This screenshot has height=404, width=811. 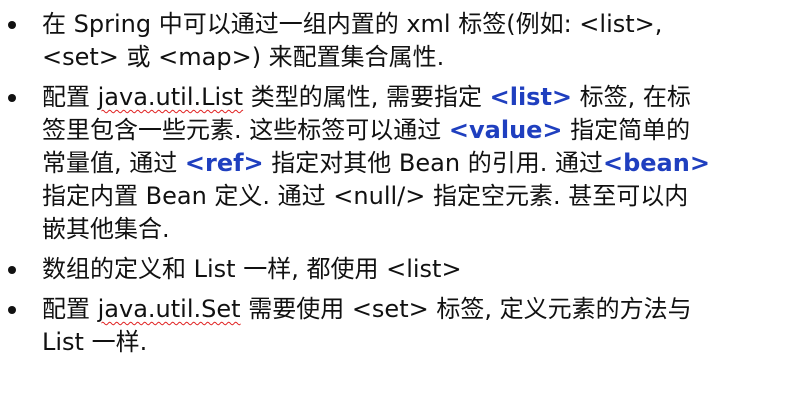 What do you see at coordinates (243, 57) in the screenshot?
I see `text-line: <set> 或 <map>) 来配置集合属性.` at bounding box center [243, 57].